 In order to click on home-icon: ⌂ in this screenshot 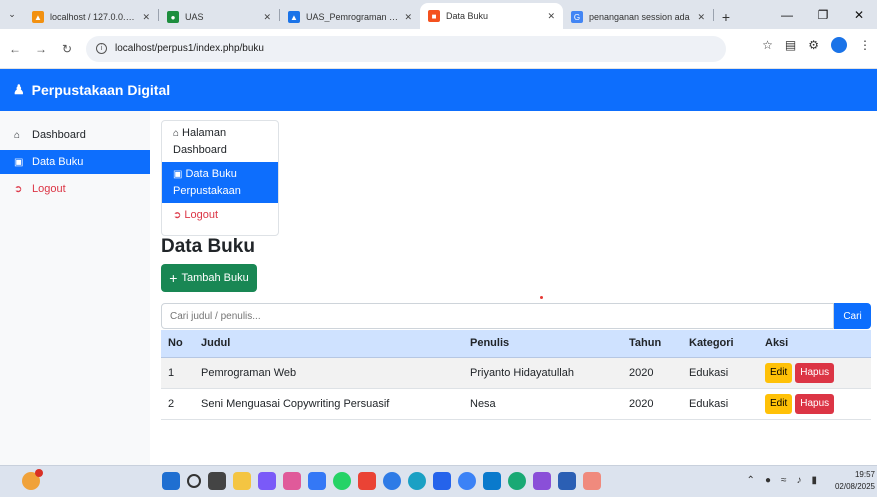, I will do `click(176, 133)`.